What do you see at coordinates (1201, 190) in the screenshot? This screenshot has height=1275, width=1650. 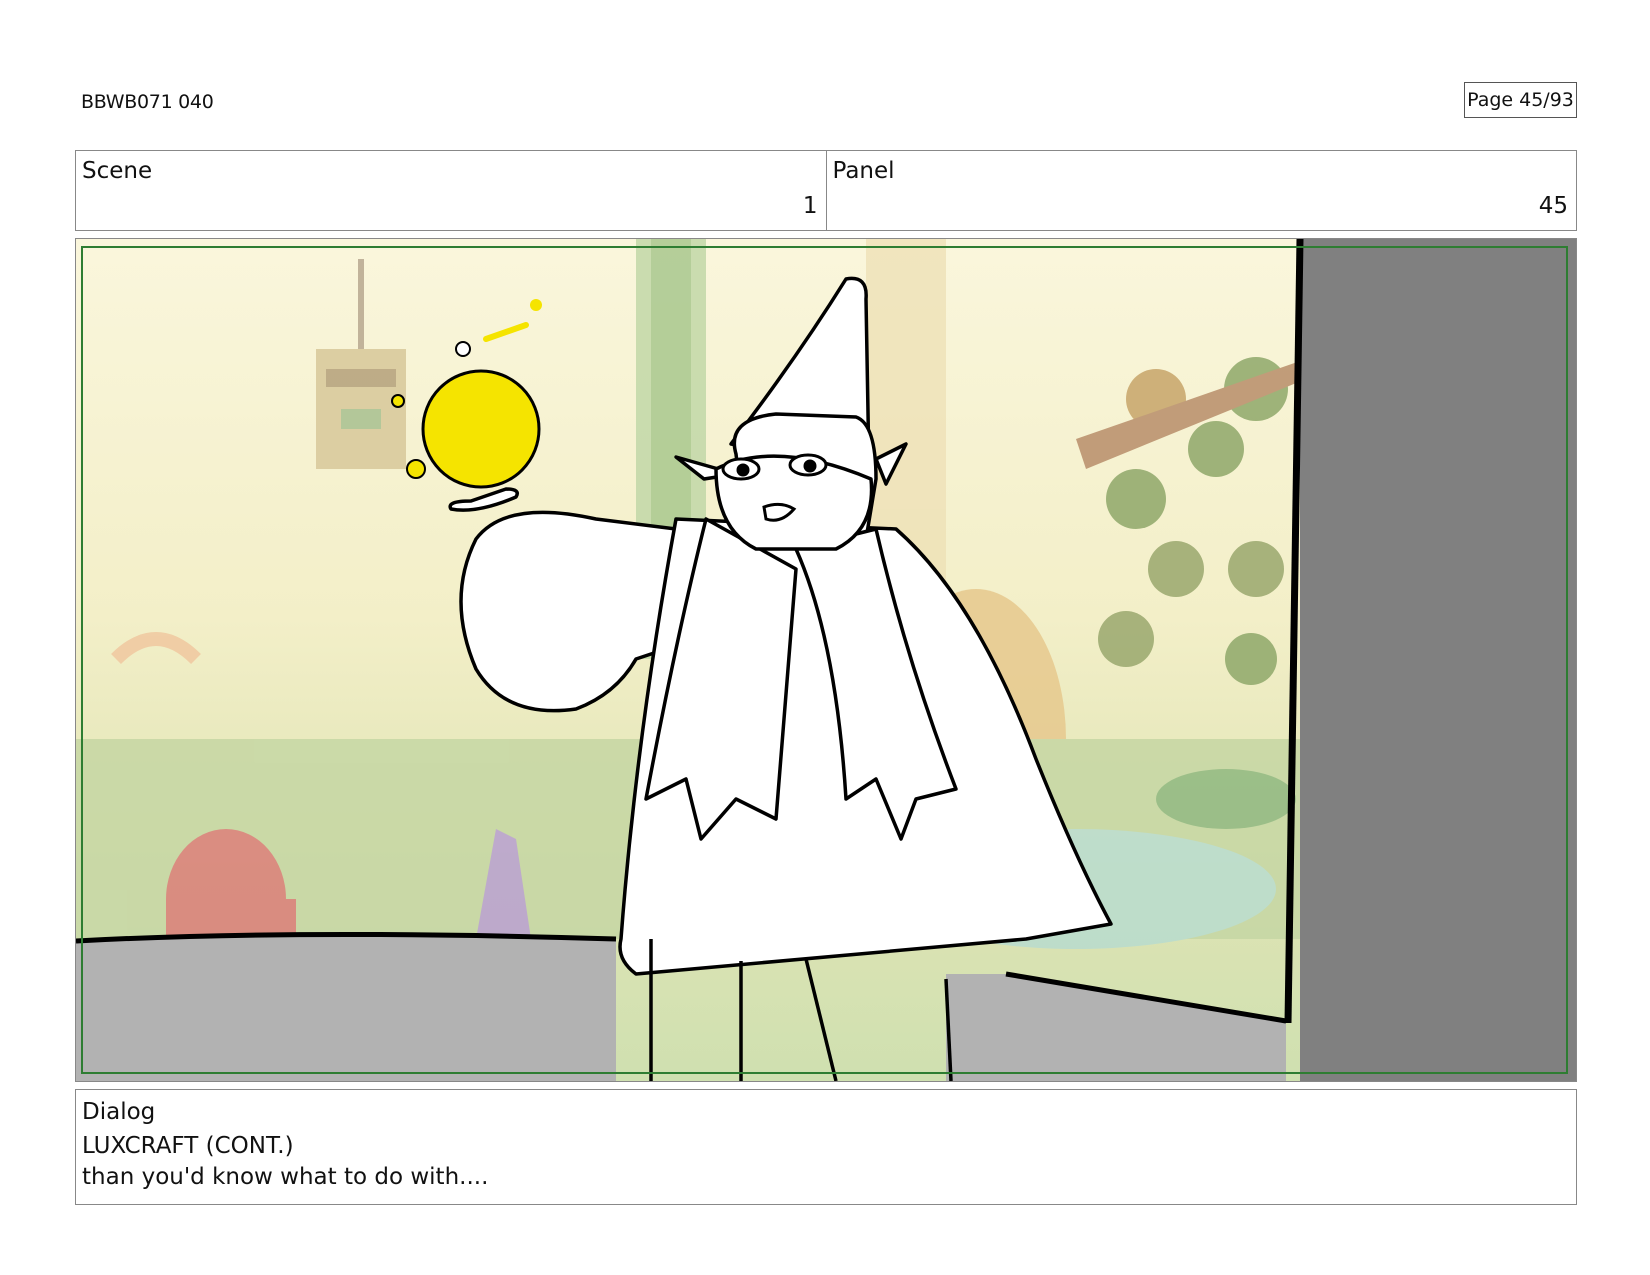 I see `panel-cell: Panel 45` at bounding box center [1201, 190].